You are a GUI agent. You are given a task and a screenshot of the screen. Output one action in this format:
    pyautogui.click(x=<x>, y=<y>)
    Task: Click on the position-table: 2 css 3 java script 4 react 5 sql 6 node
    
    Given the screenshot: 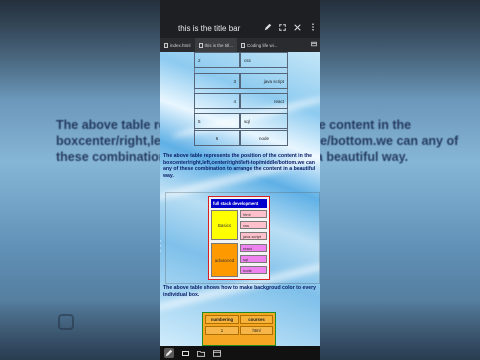 What is the action you would take?
    pyautogui.click(x=241, y=99)
    